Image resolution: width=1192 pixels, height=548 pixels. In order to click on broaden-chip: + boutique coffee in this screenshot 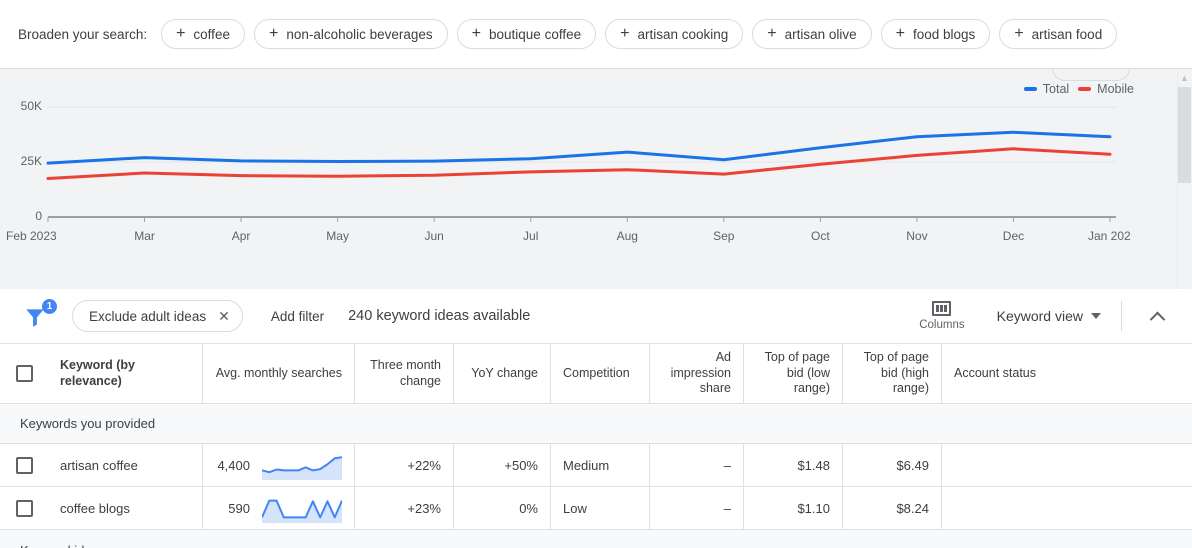, I will do `click(526, 34)`.